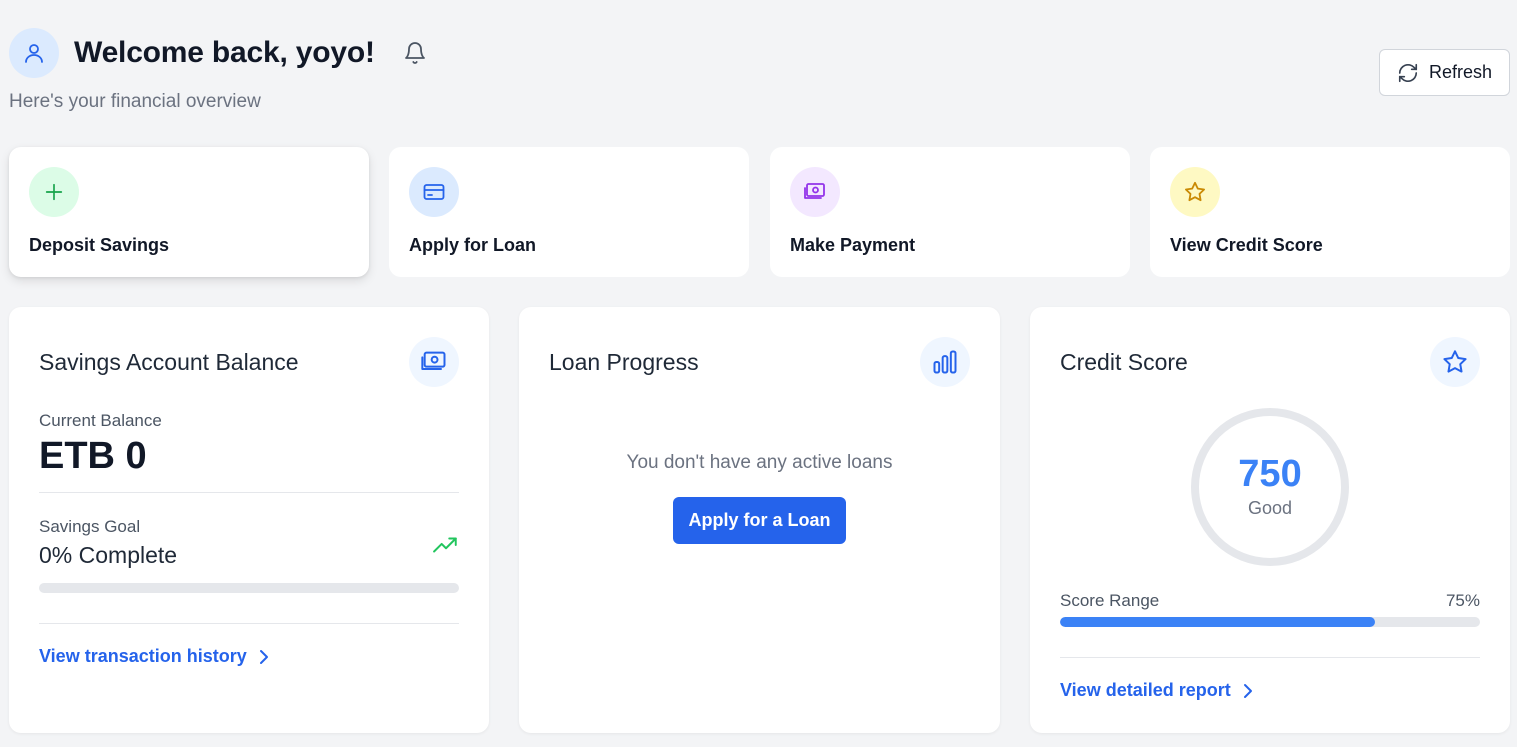 This screenshot has width=1517, height=747. What do you see at coordinates (135, 101) in the screenshot?
I see `page-subtitle: Here's your financial overview` at bounding box center [135, 101].